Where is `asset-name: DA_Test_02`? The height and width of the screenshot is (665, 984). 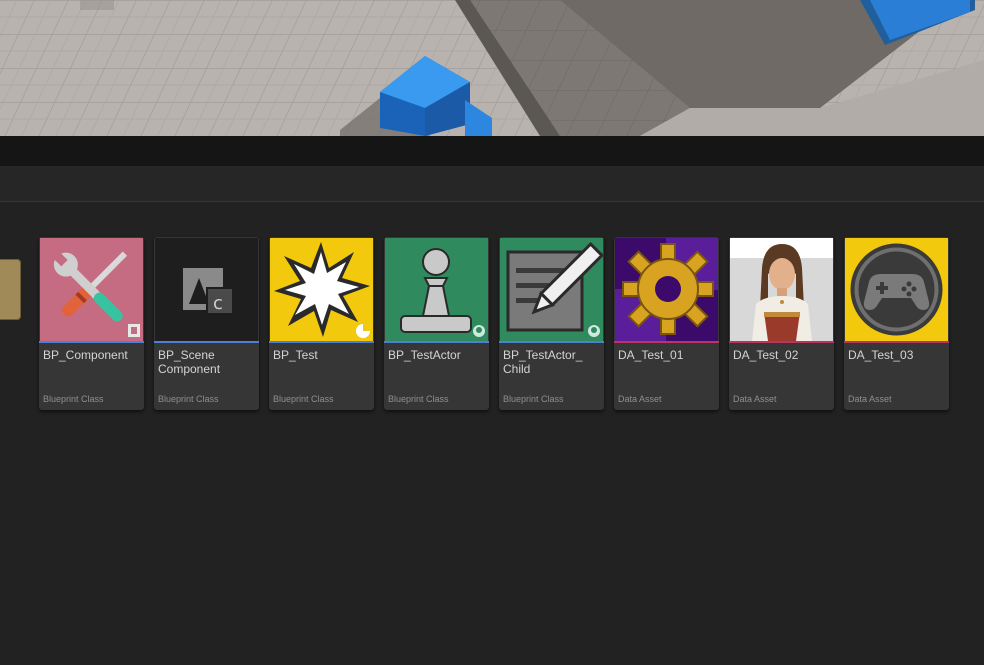
asset-name: DA_Test_02 is located at coordinates (766, 355).